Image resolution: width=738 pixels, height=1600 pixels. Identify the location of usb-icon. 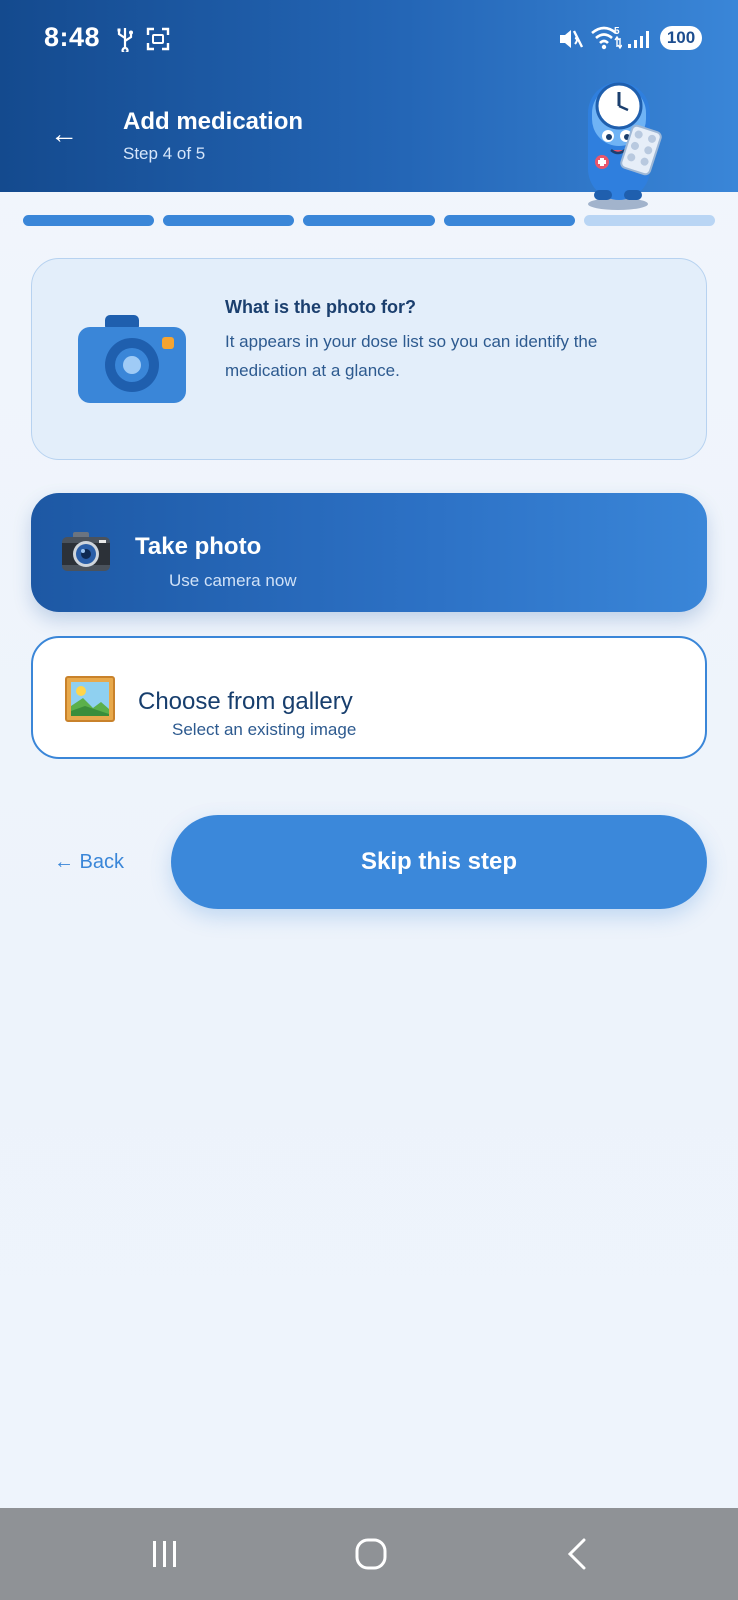
(125, 40).